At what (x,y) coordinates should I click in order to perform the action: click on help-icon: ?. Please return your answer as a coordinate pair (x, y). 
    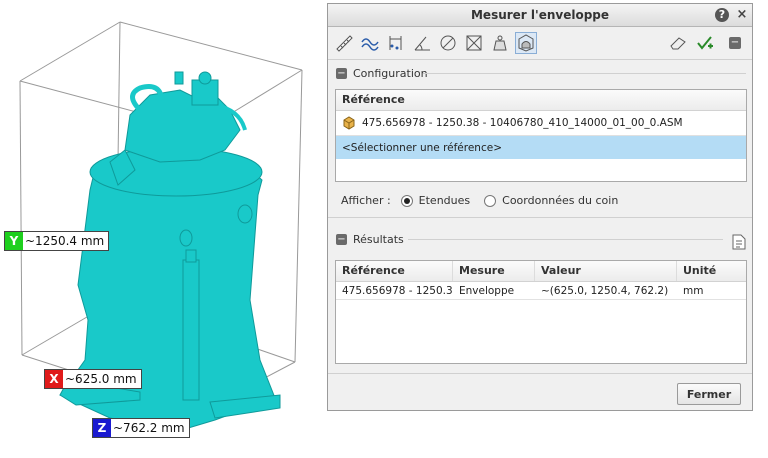
    Looking at the image, I should click on (722, 15).